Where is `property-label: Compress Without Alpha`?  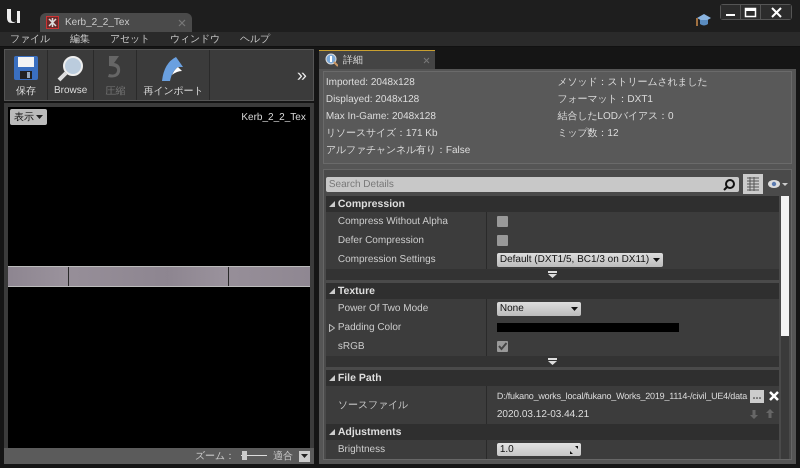 property-label: Compress Without Alpha is located at coordinates (393, 221).